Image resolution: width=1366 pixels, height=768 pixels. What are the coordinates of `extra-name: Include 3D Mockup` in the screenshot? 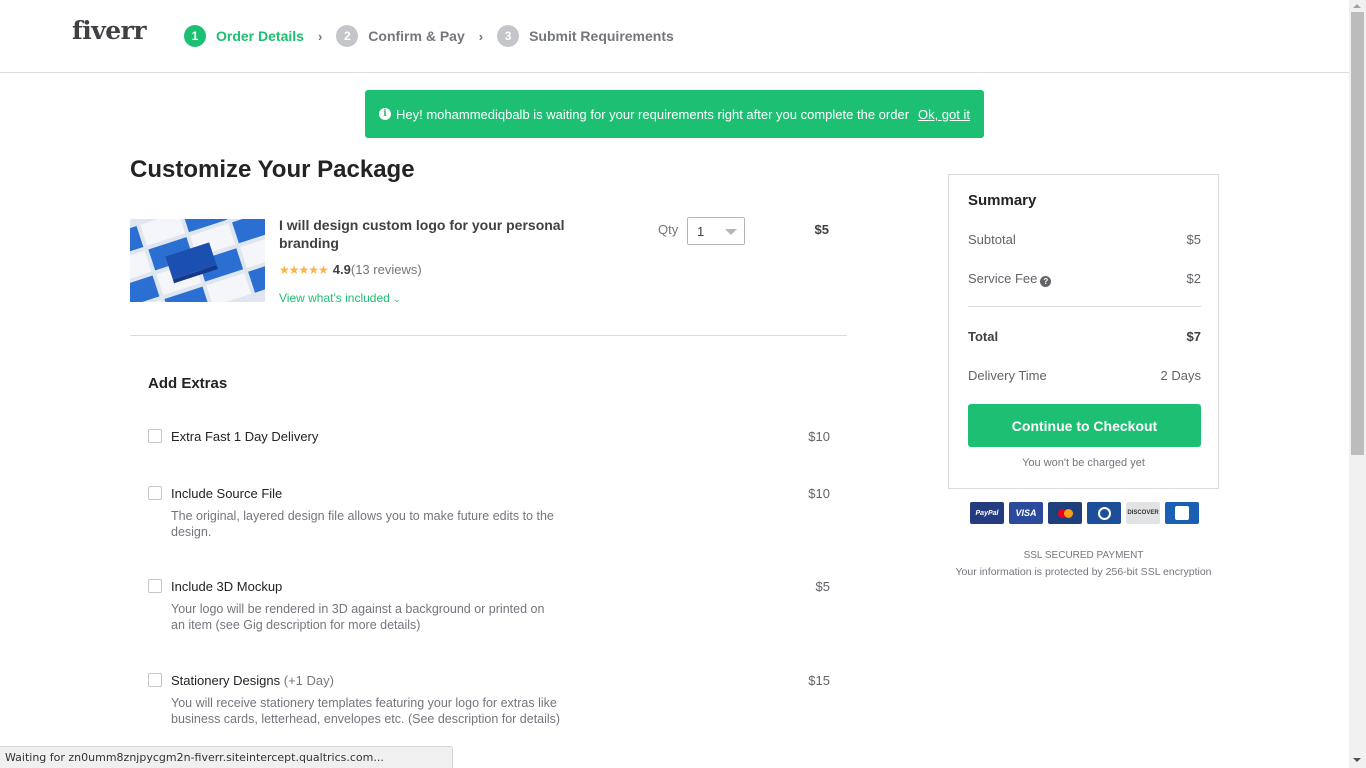 It's located at (226, 586).